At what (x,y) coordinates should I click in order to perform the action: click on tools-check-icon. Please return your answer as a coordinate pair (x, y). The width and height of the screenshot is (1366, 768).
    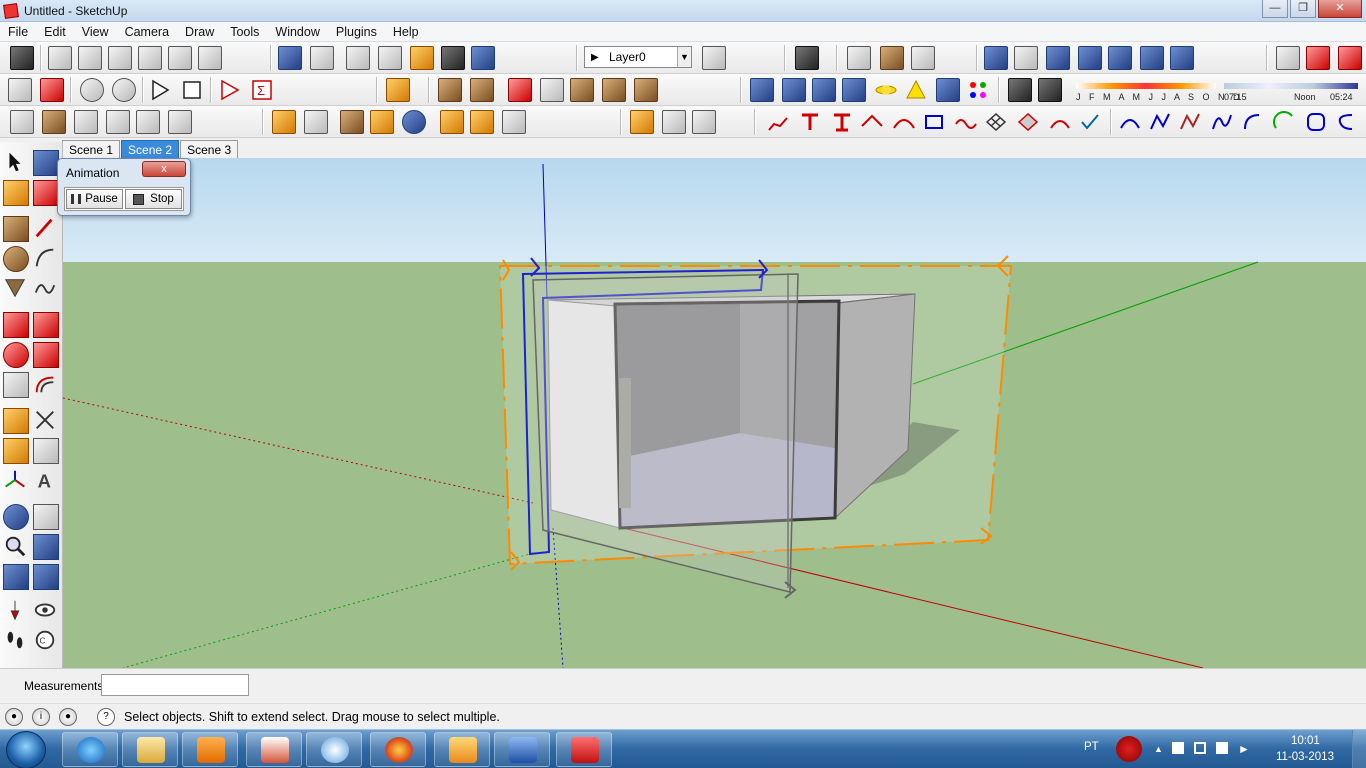
    Looking at the image, I should click on (1090, 122).